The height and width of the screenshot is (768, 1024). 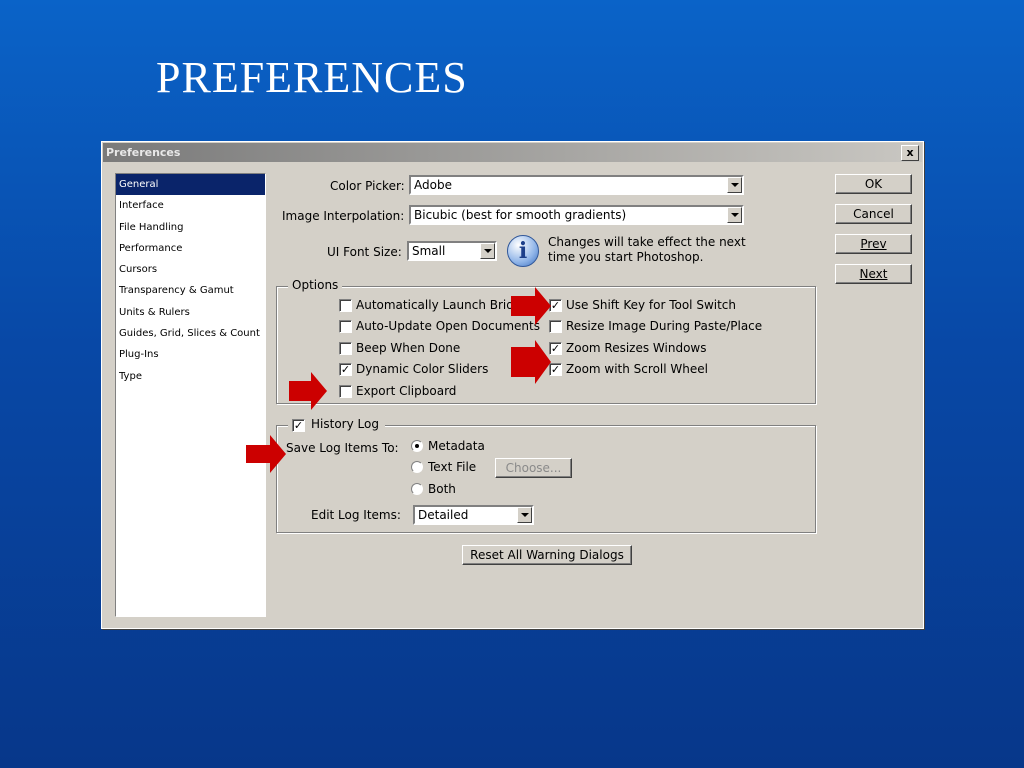 What do you see at coordinates (343, 216) in the screenshot?
I see `interpolation-label: Image Interpolation:` at bounding box center [343, 216].